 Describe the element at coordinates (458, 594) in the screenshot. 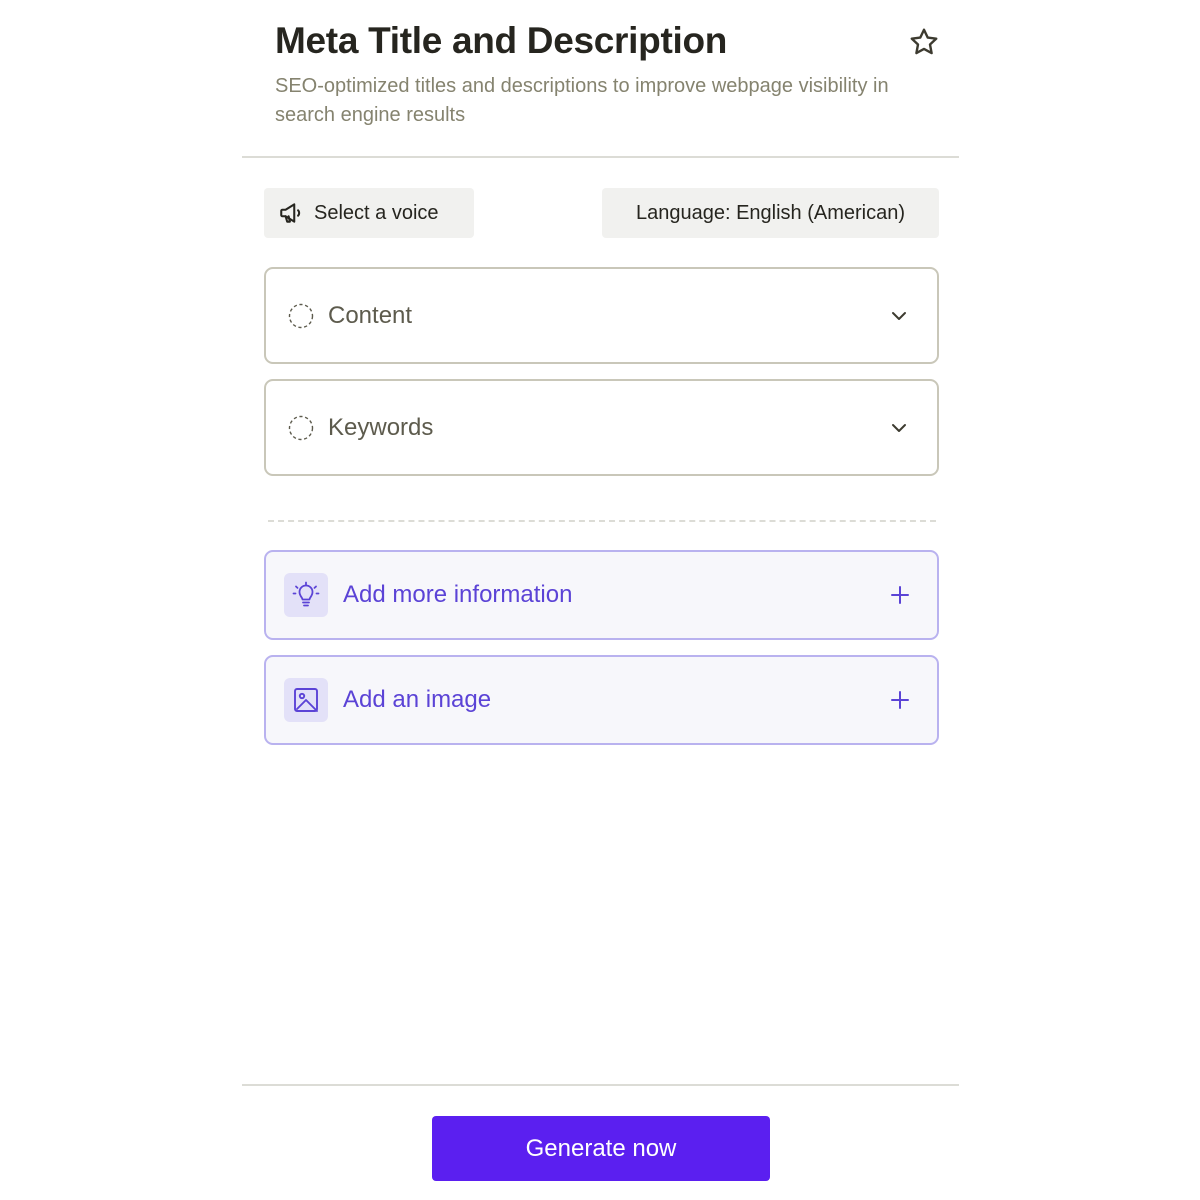

I see `add-more-information-label: Add more information` at that location.